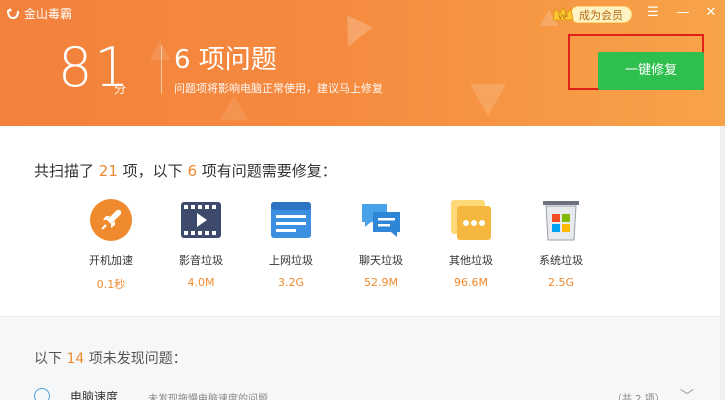 The image size is (725, 400). What do you see at coordinates (75, 359) in the screenshot?
I see `ok-count: 14` at bounding box center [75, 359].